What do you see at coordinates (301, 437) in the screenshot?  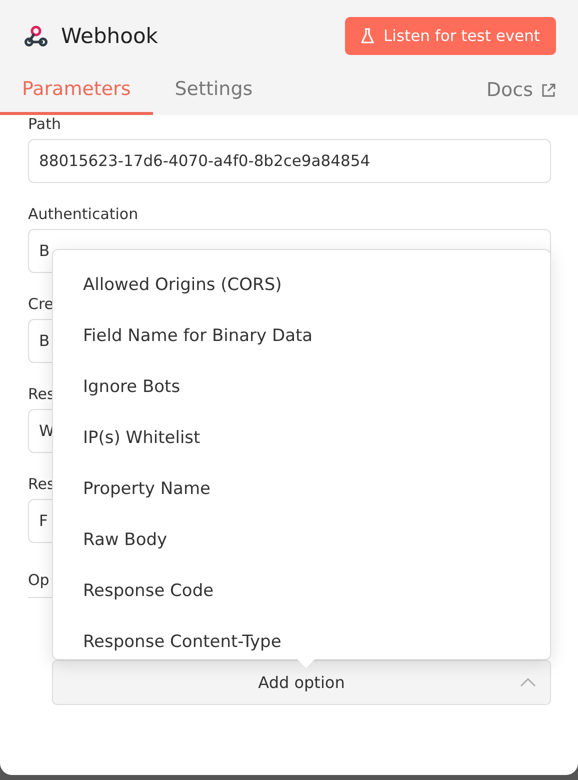 I see `dropdown-item: IP(s) Whitelist` at bounding box center [301, 437].